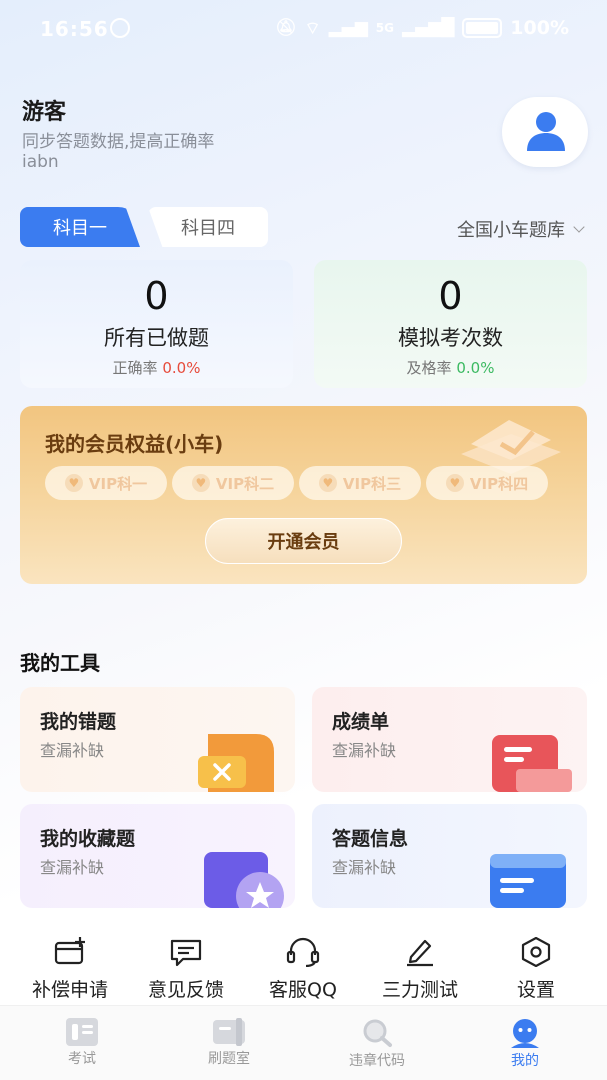 The height and width of the screenshot is (1080, 607). What do you see at coordinates (361, 722) in the screenshot?
I see `tool-title: 成绩单` at bounding box center [361, 722].